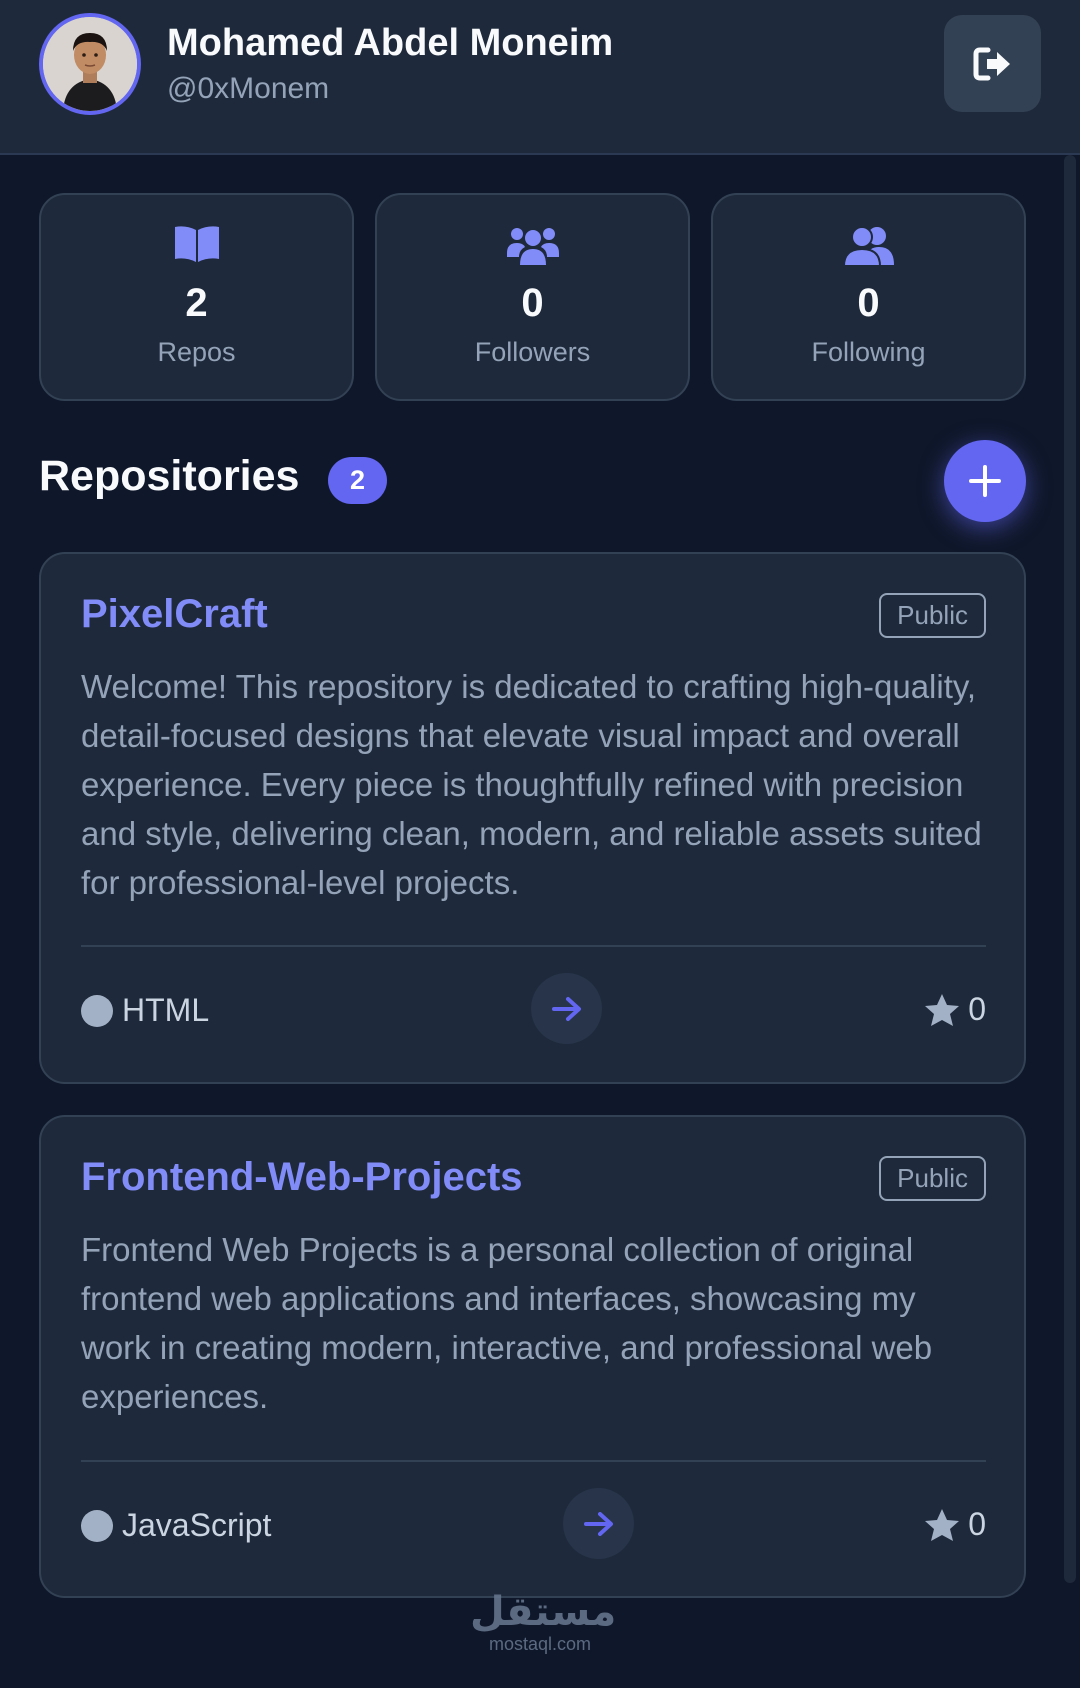 The width and height of the screenshot is (1080, 1688). I want to click on repo-language: JavaScript, so click(176, 1525).